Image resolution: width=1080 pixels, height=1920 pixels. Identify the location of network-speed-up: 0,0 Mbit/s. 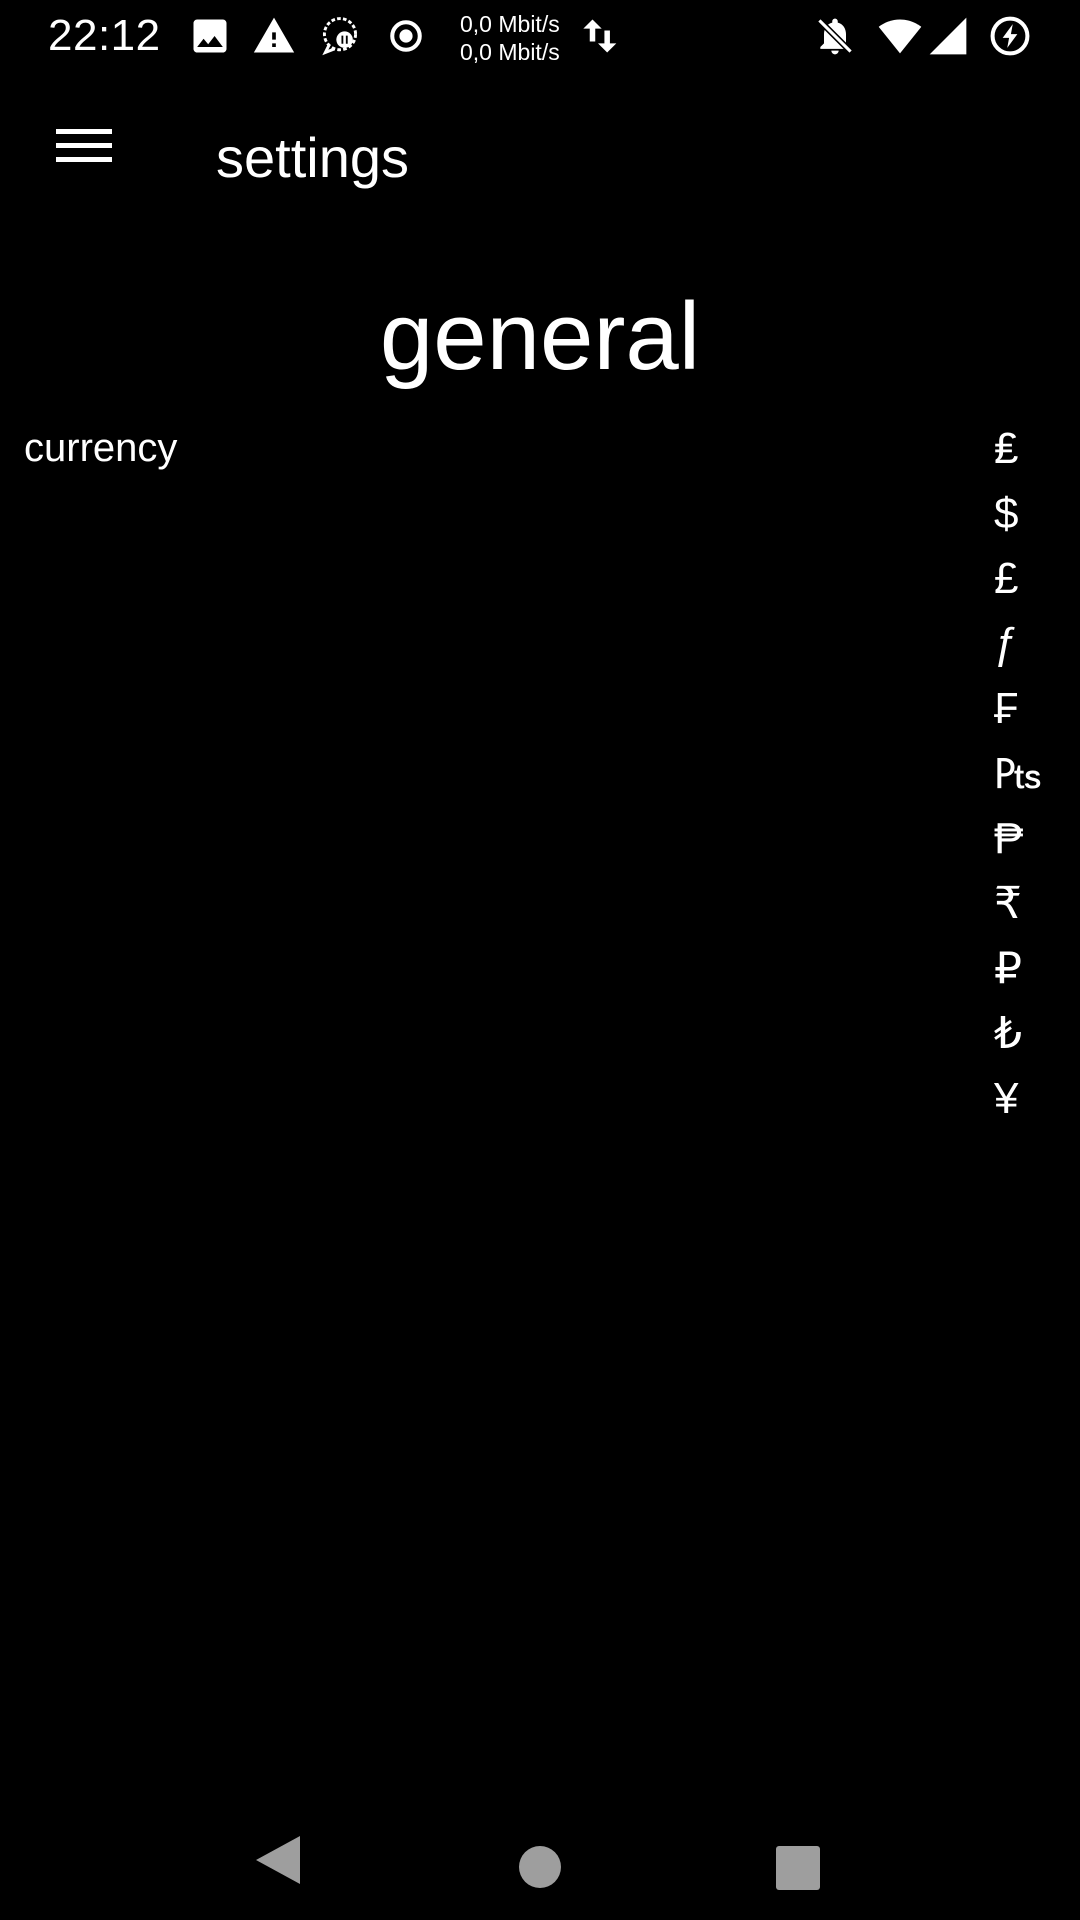
(510, 24).